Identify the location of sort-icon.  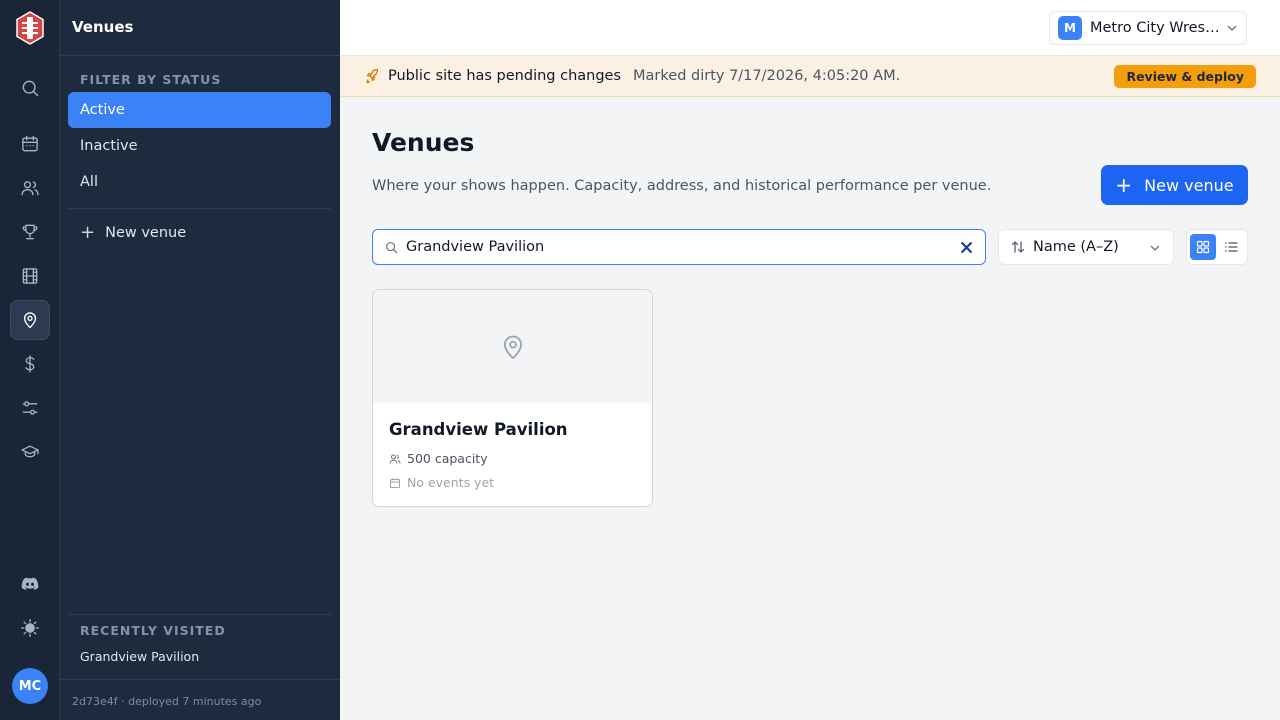
(1018, 247).